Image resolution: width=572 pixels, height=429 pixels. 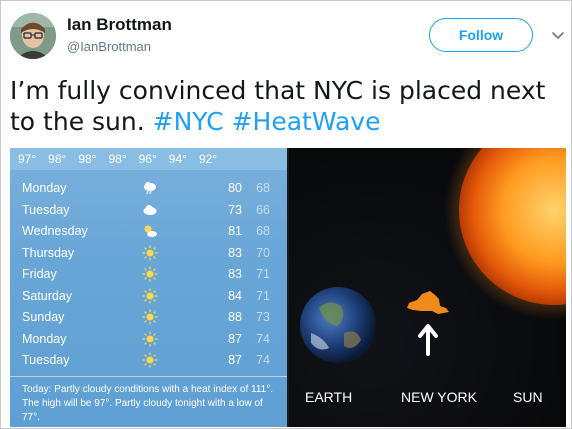 What do you see at coordinates (235, 317) in the screenshot?
I see `day-high: 88` at bounding box center [235, 317].